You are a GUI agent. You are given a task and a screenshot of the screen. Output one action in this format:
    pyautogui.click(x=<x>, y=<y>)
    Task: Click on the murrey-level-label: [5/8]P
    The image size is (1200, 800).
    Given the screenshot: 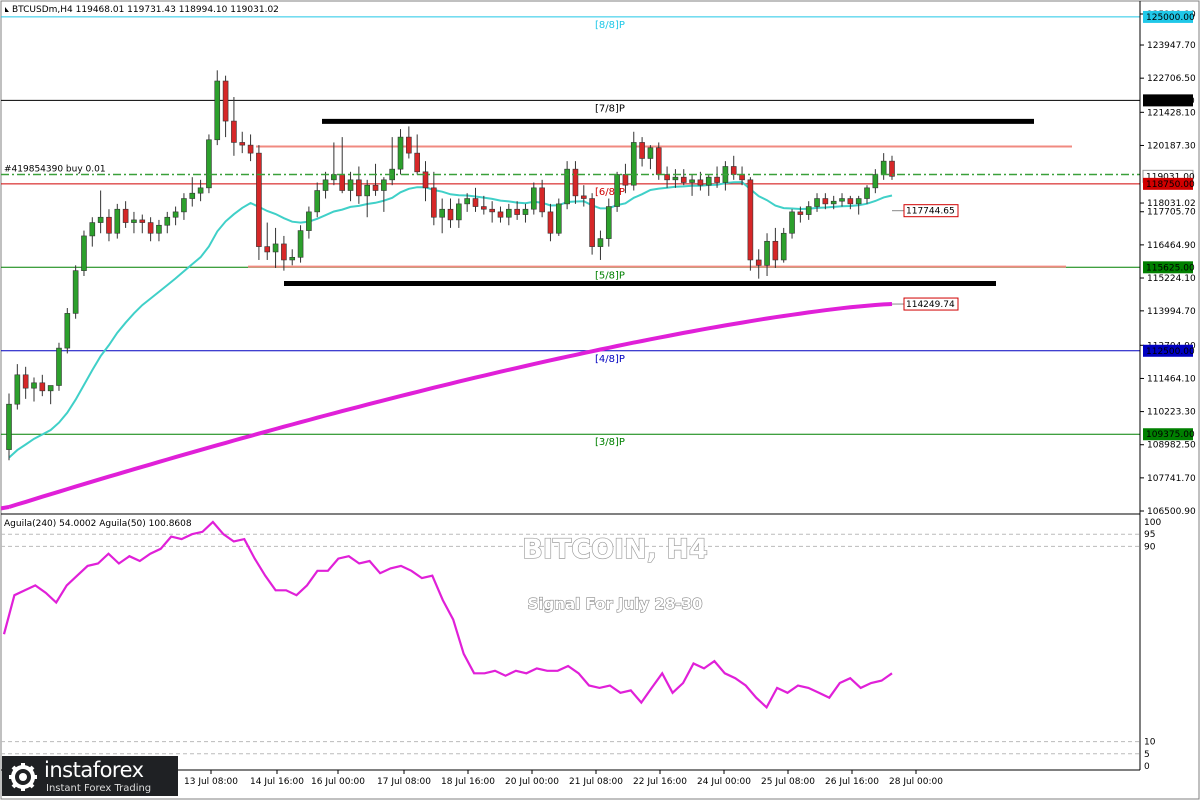 What is the action you would take?
    pyautogui.click(x=610, y=275)
    